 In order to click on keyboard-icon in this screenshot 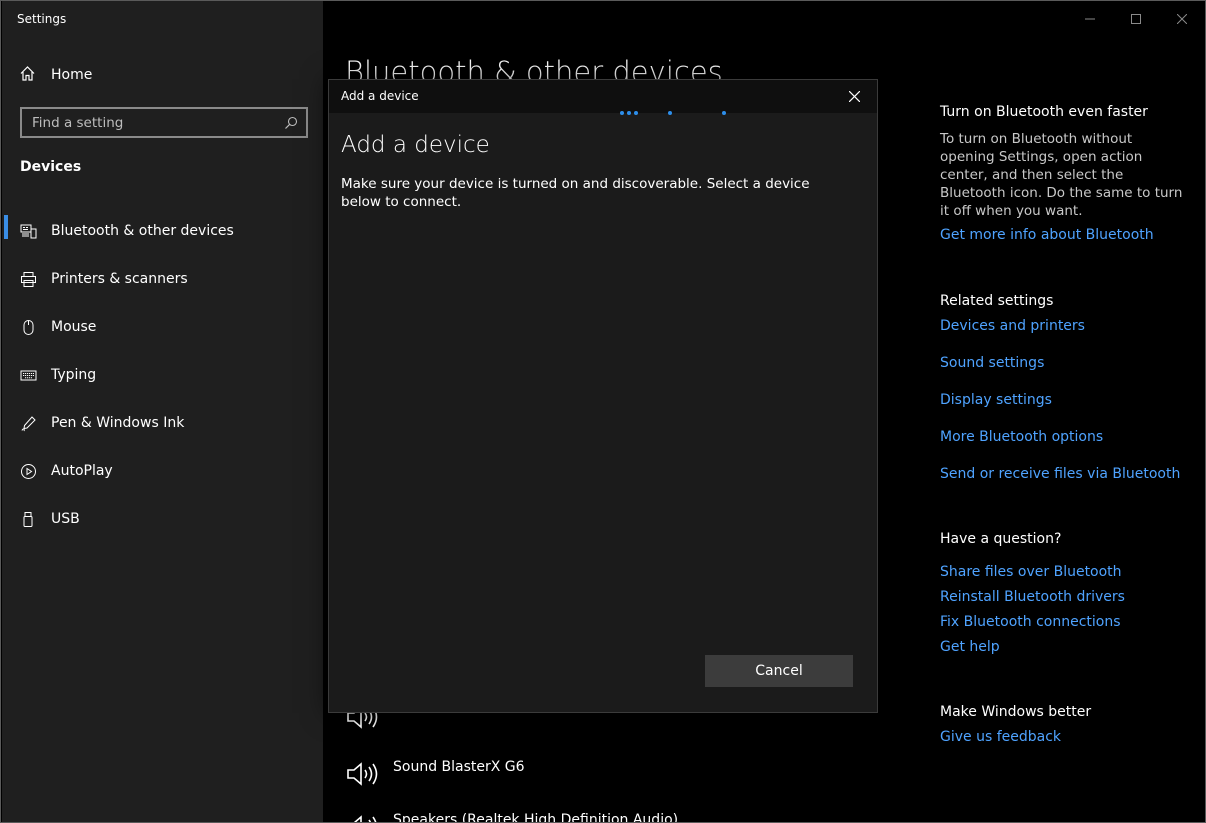, I will do `click(28, 375)`.